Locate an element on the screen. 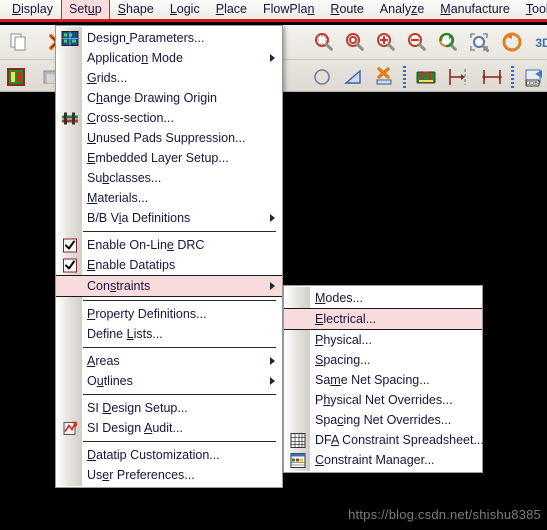 Image resolution: width=547 pixels, height=530 pixels. zoom-in-icon is located at coordinates (385, 41).